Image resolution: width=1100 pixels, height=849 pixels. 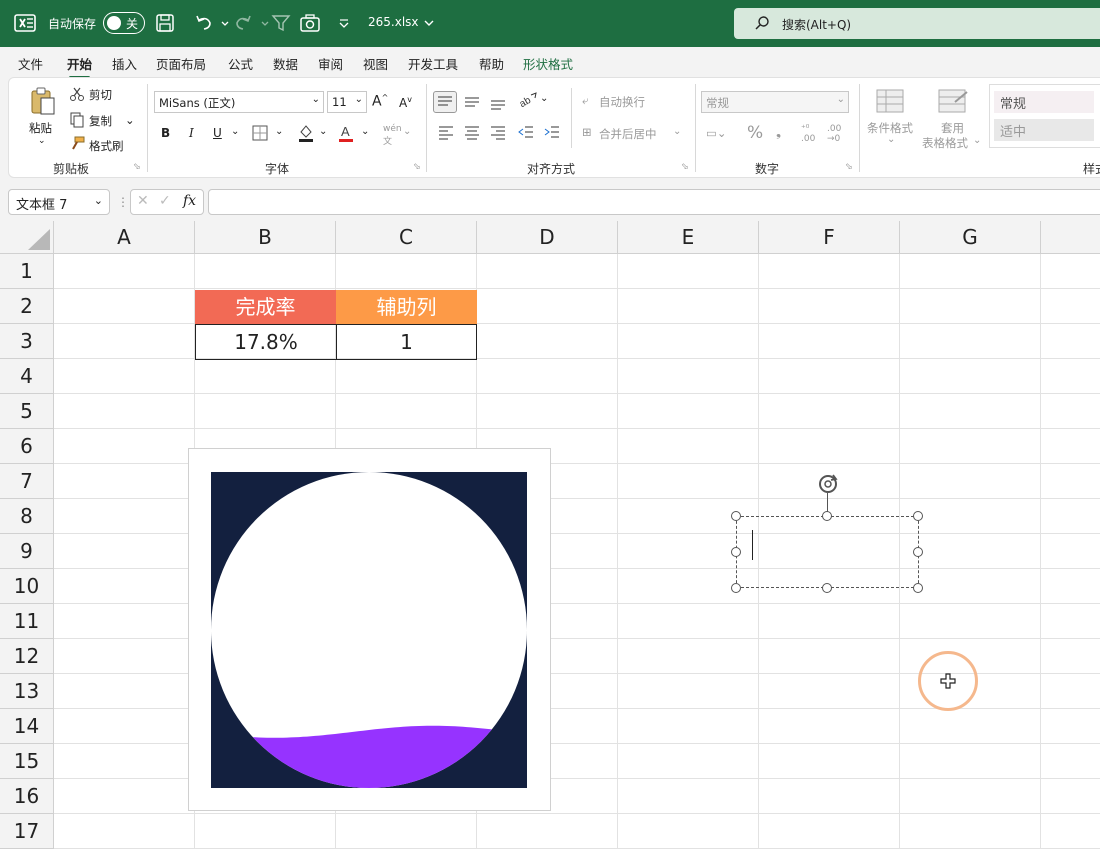 What do you see at coordinates (685, 167) in the screenshot?
I see `alignment-launcher-icon: ⬂` at bounding box center [685, 167].